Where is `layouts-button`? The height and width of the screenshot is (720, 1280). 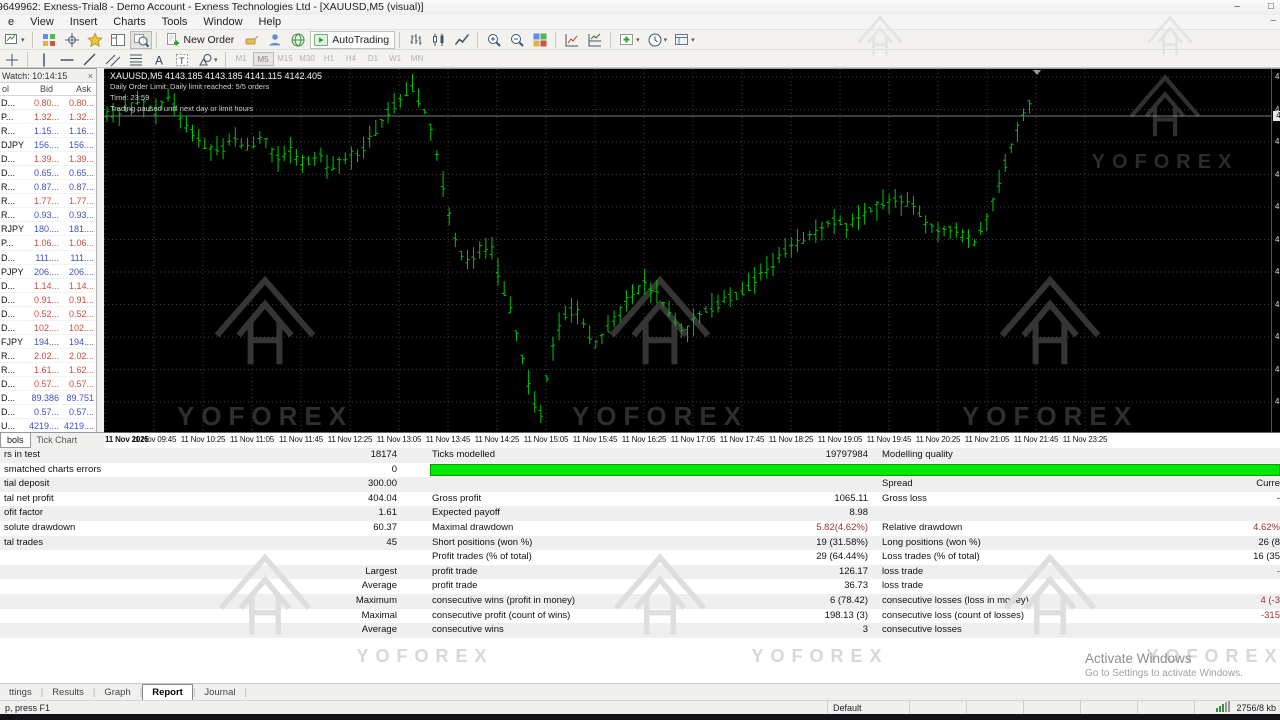 layouts-button is located at coordinates (118, 40).